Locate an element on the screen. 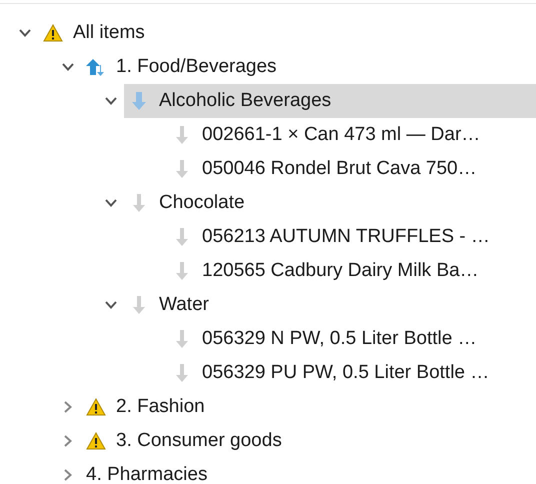 The height and width of the screenshot is (484, 536). tree-item: Alcoholic Beverages is located at coordinates (330, 101).